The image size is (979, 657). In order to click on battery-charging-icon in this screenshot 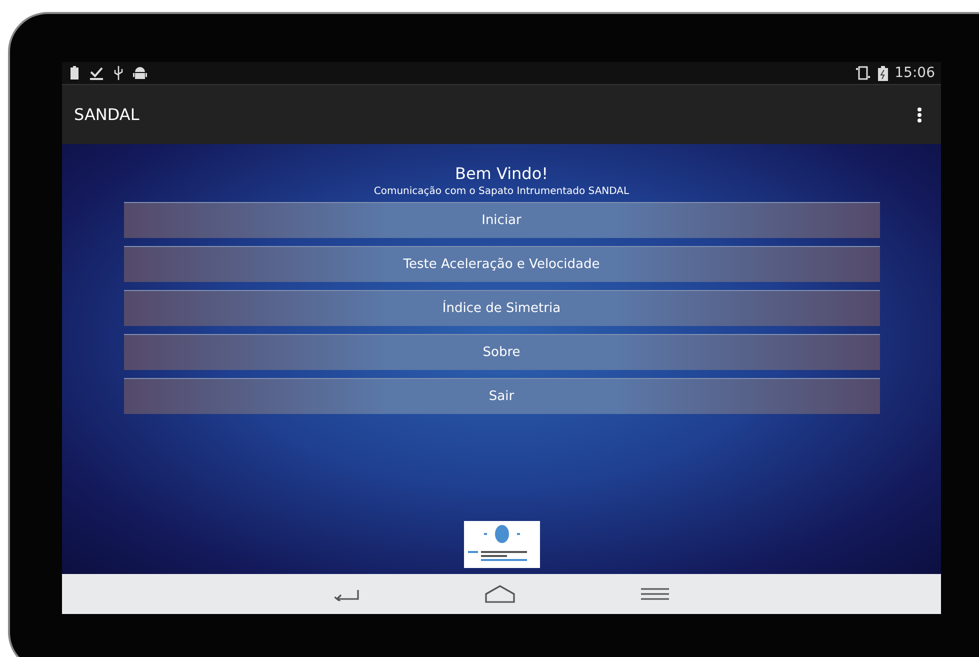, I will do `click(883, 73)`.